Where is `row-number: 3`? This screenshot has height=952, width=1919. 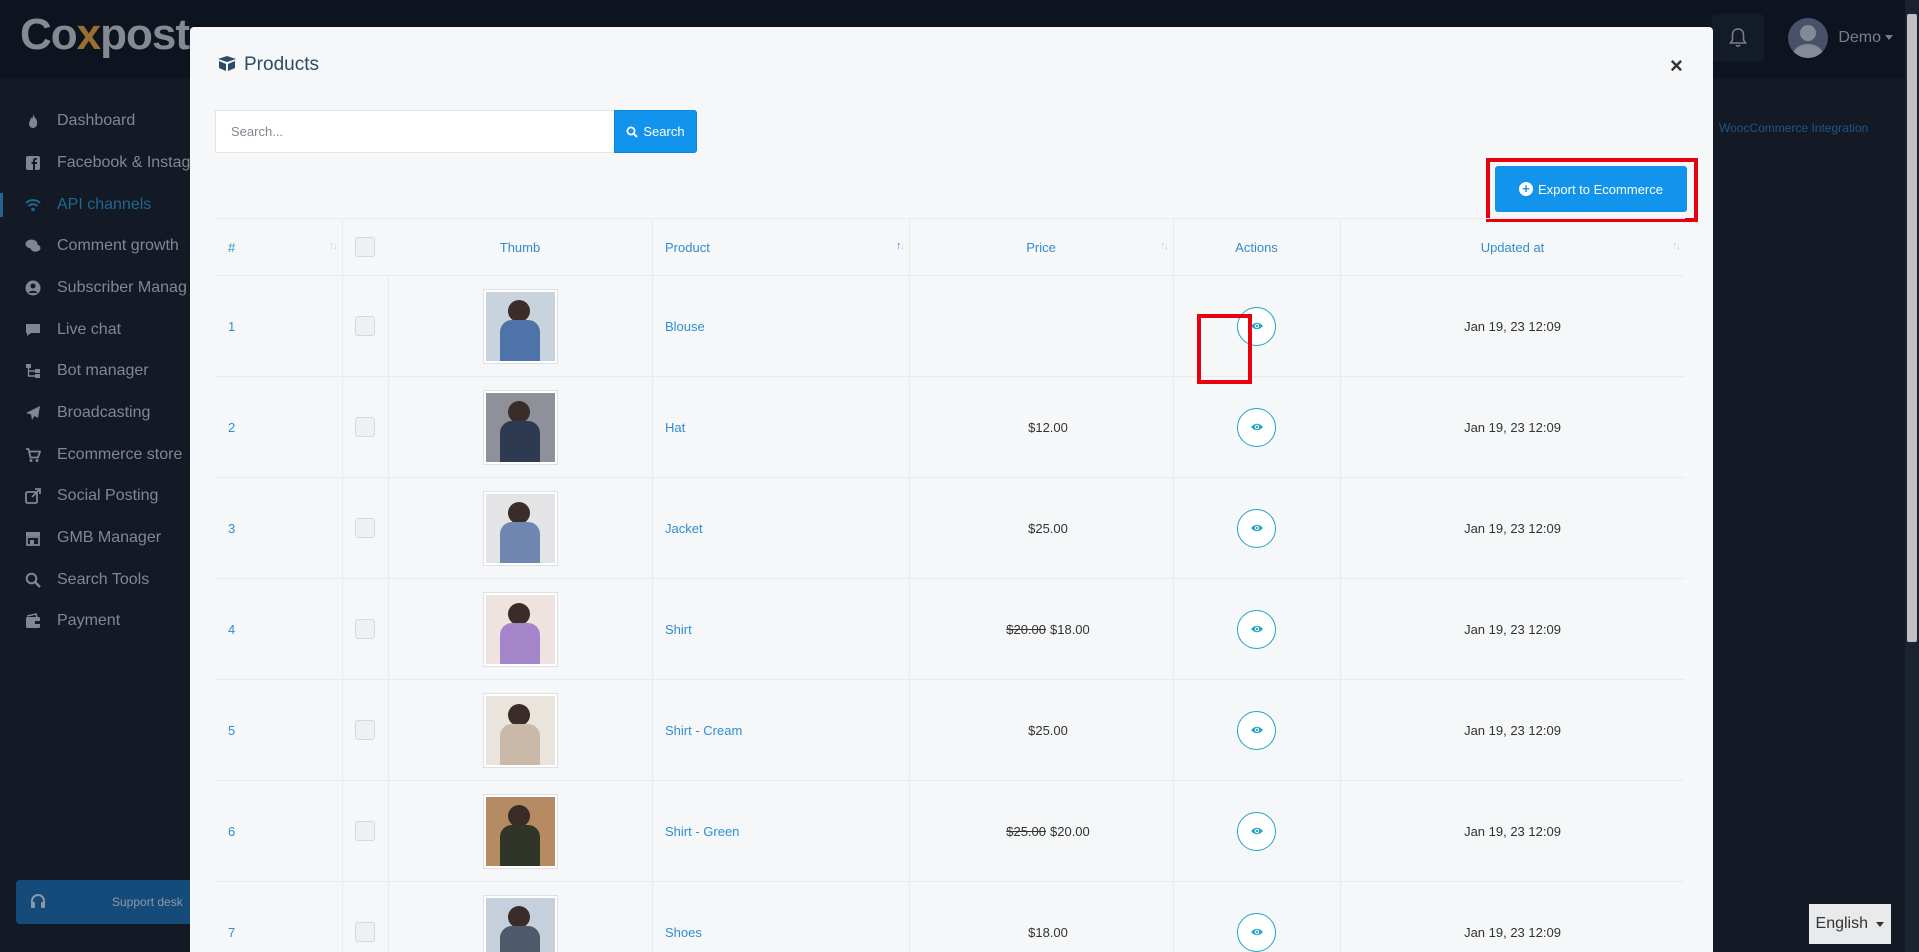 row-number: 3 is located at coordinates (232, 528).